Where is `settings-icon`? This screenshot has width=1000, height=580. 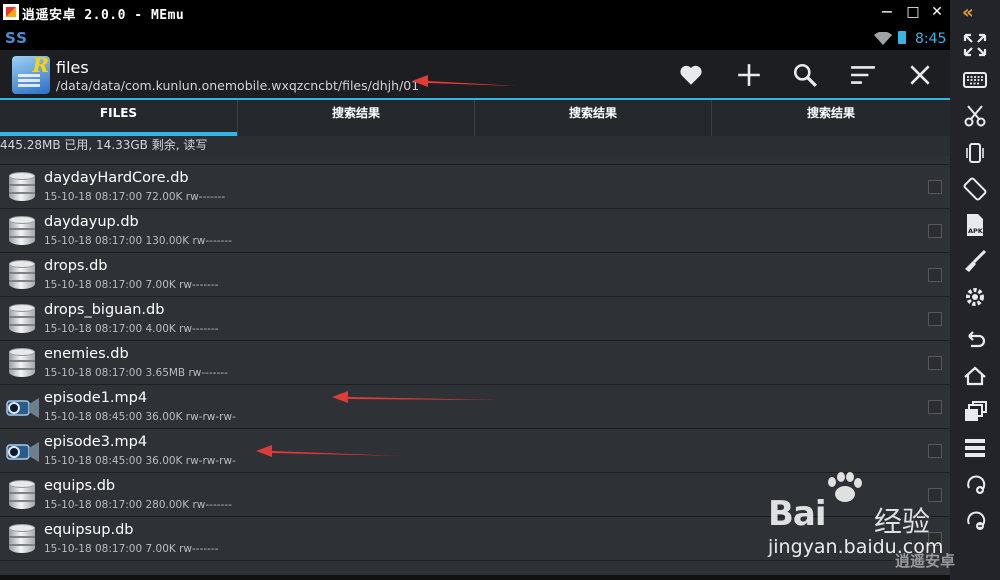
settings-icon is located at coordinates (975, 297).